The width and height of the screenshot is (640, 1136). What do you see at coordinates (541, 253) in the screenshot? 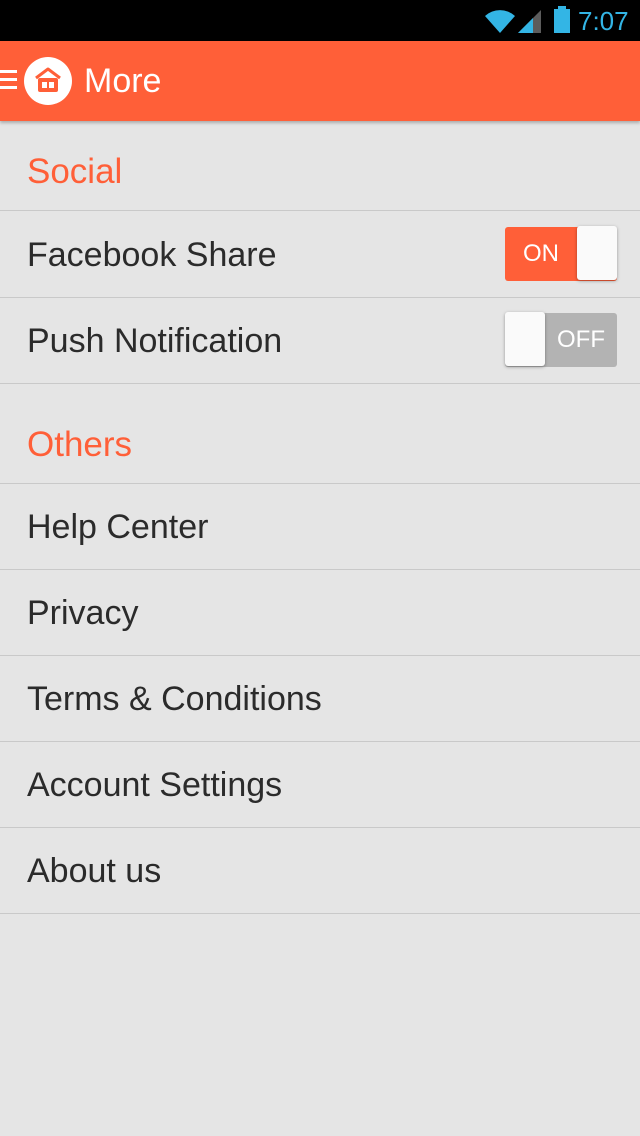
I see `toggle-state-text: ON` at bounding box center [541, 253].